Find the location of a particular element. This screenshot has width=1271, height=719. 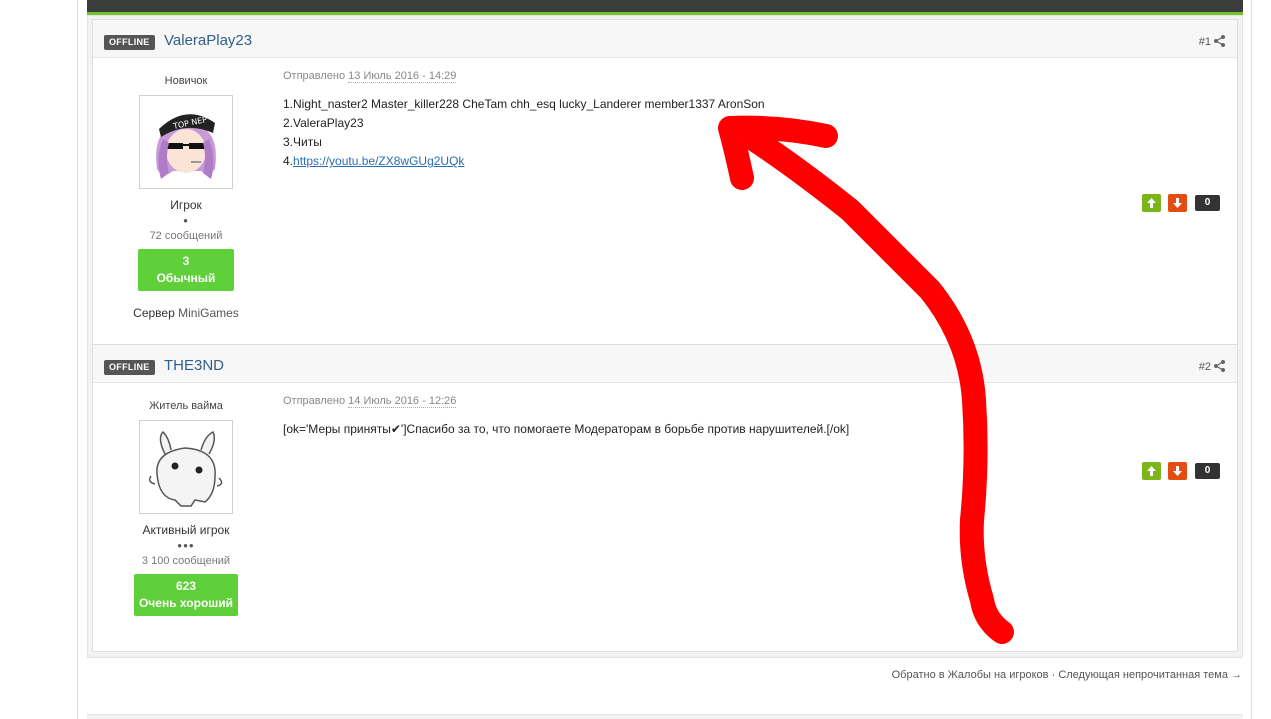

post-author-link: THE3ND is located at coordinates (194, 365).